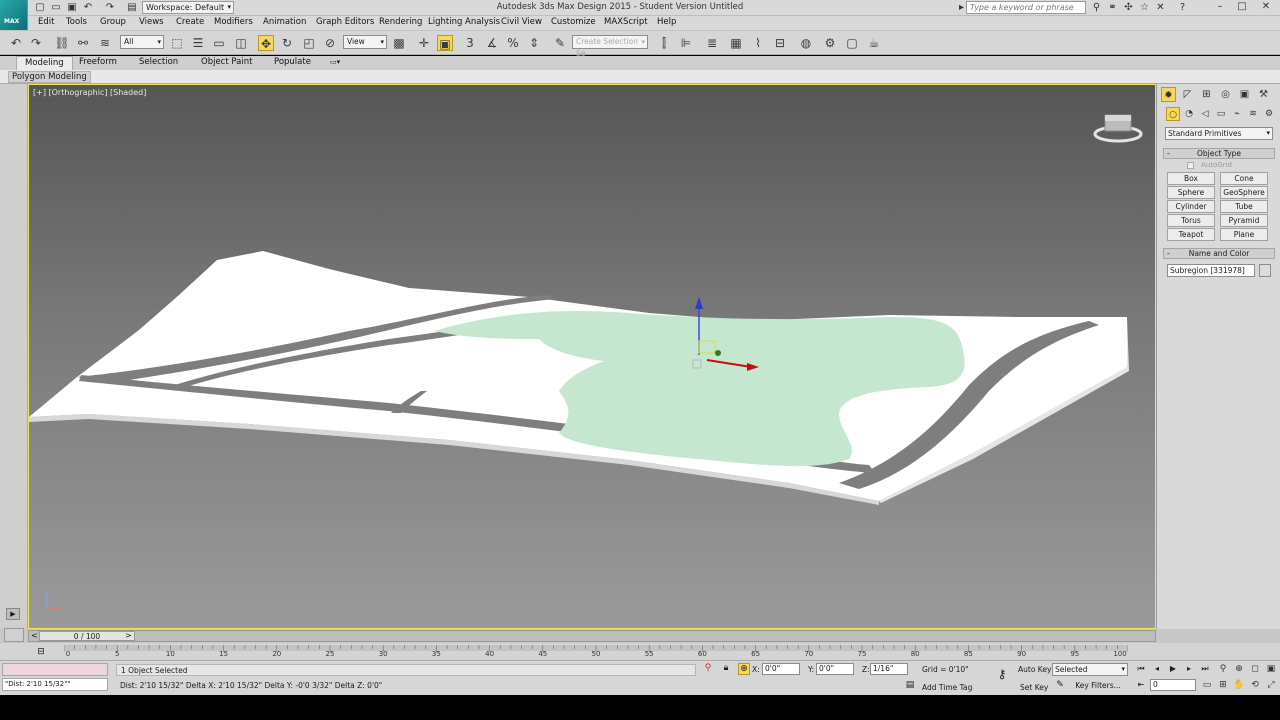 This screenshot has height=720, width=1280. Describe the element at coordinates (560, 43) in the screenshot. I see `edit-named-selection-icon: ✎` at that location.